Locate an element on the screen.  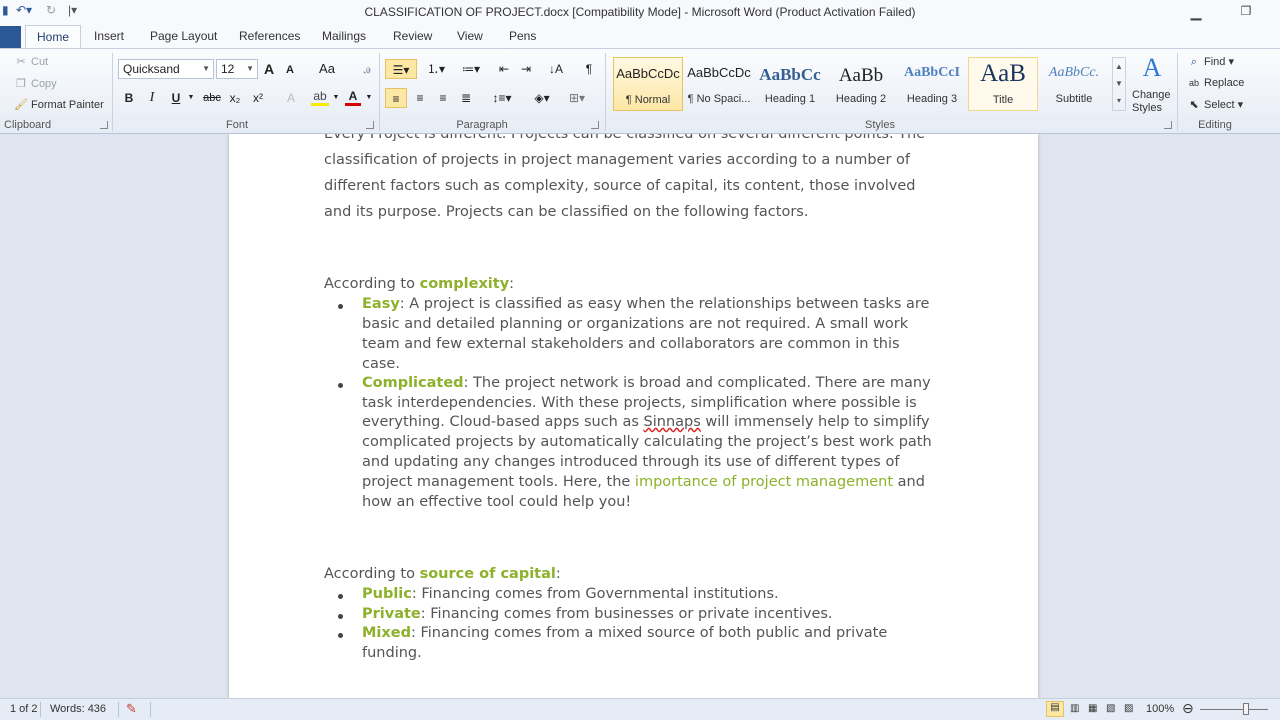
minimize-icon: ▁ is located at coordinates (1196, 12).